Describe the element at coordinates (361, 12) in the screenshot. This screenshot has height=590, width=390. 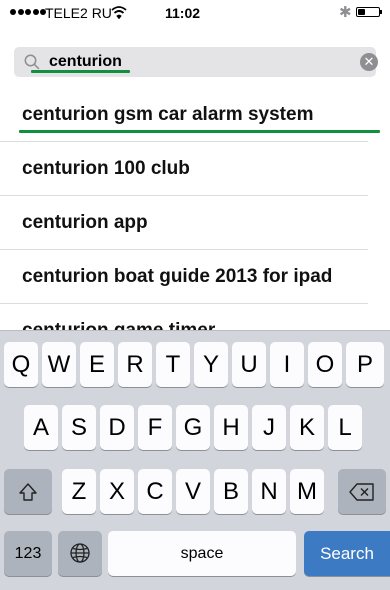
I see `battery-level` at that location.